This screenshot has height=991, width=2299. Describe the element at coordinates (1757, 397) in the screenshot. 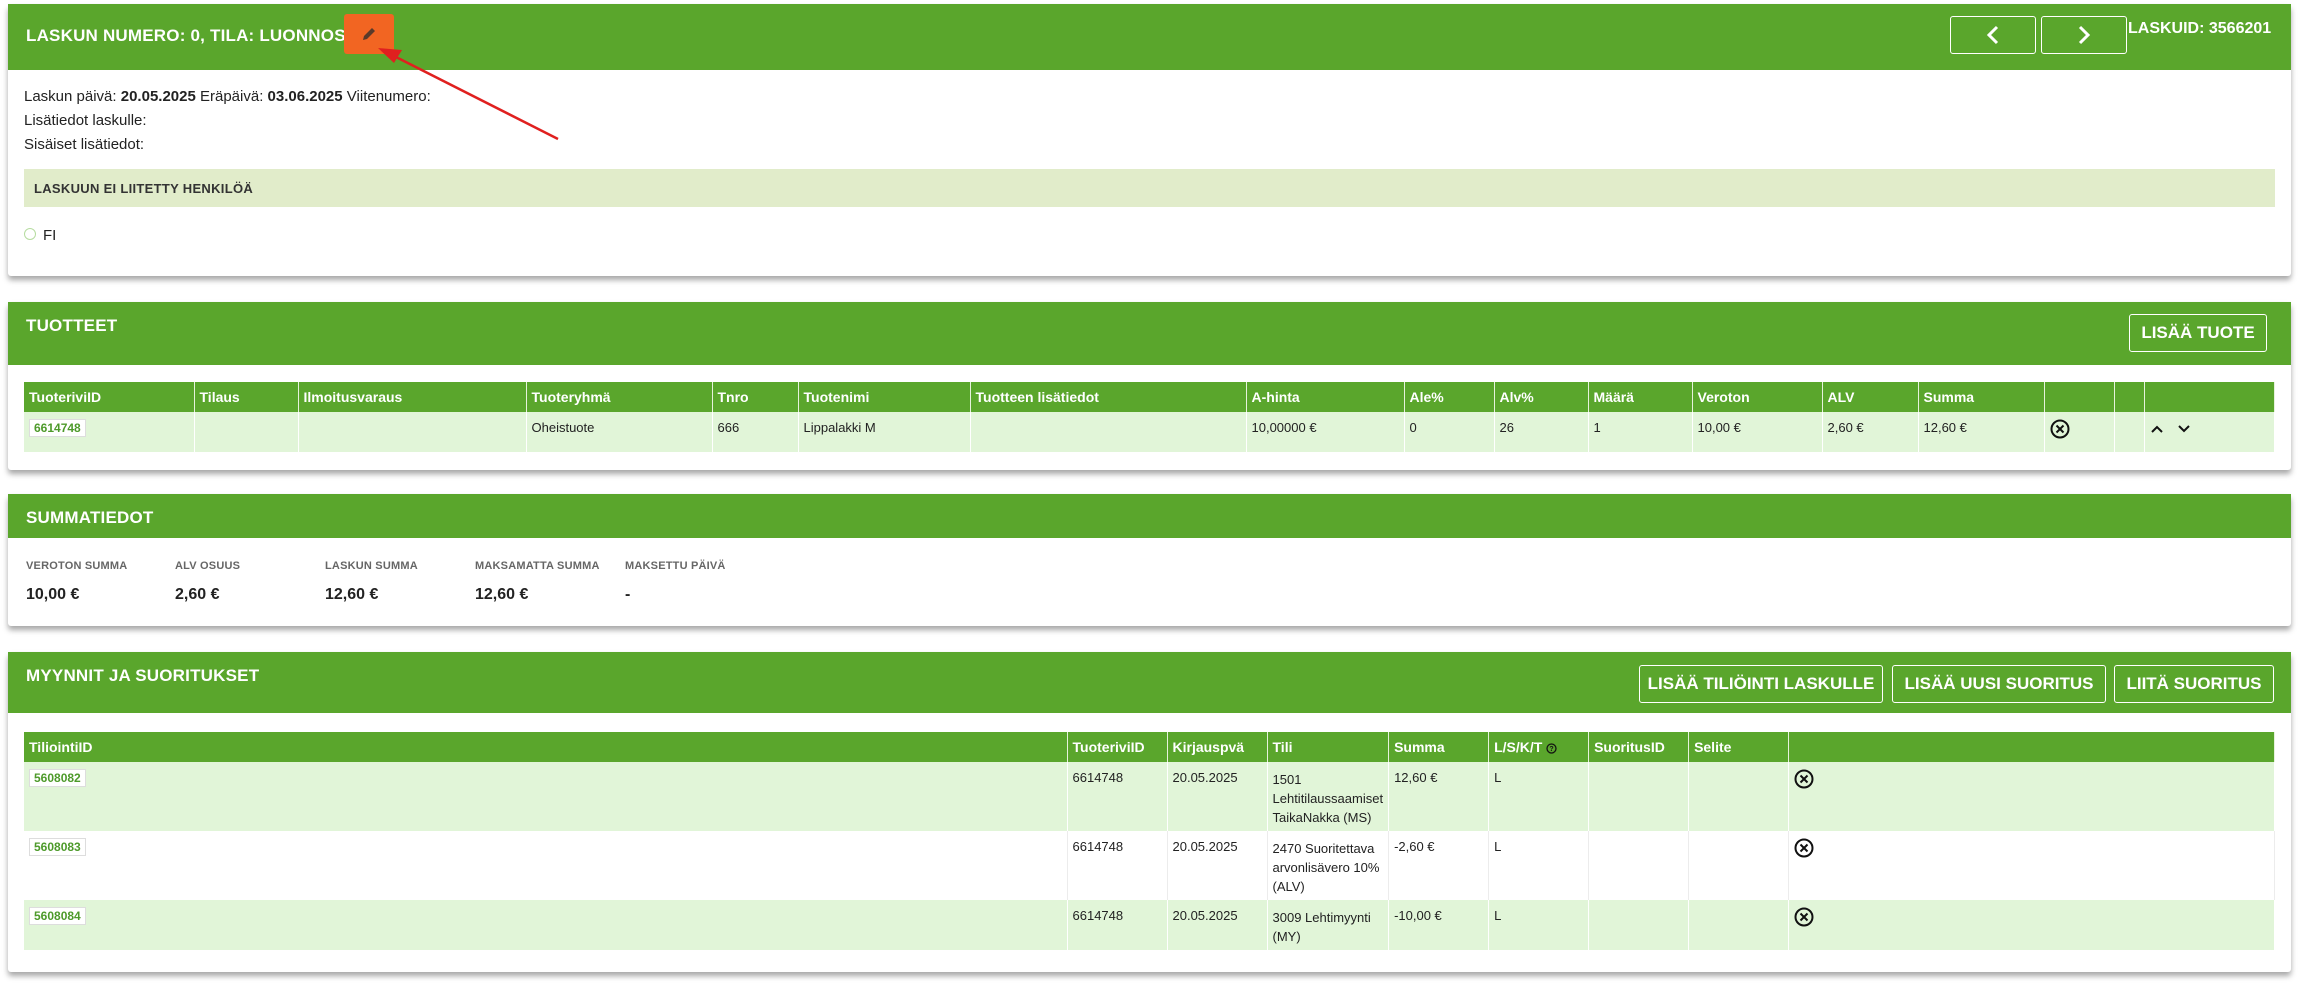

I see `col-veroton: Veroton` at that location.